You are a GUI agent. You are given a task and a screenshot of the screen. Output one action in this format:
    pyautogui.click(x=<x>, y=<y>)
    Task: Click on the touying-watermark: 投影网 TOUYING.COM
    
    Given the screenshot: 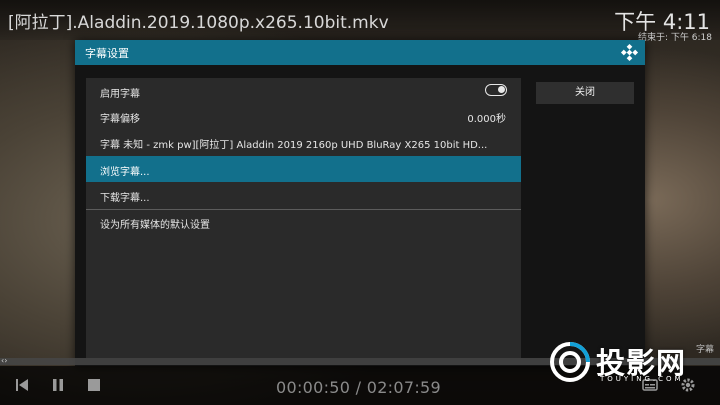 What is the action you would take?
    pyautogui.click(x=633, y=363)
    